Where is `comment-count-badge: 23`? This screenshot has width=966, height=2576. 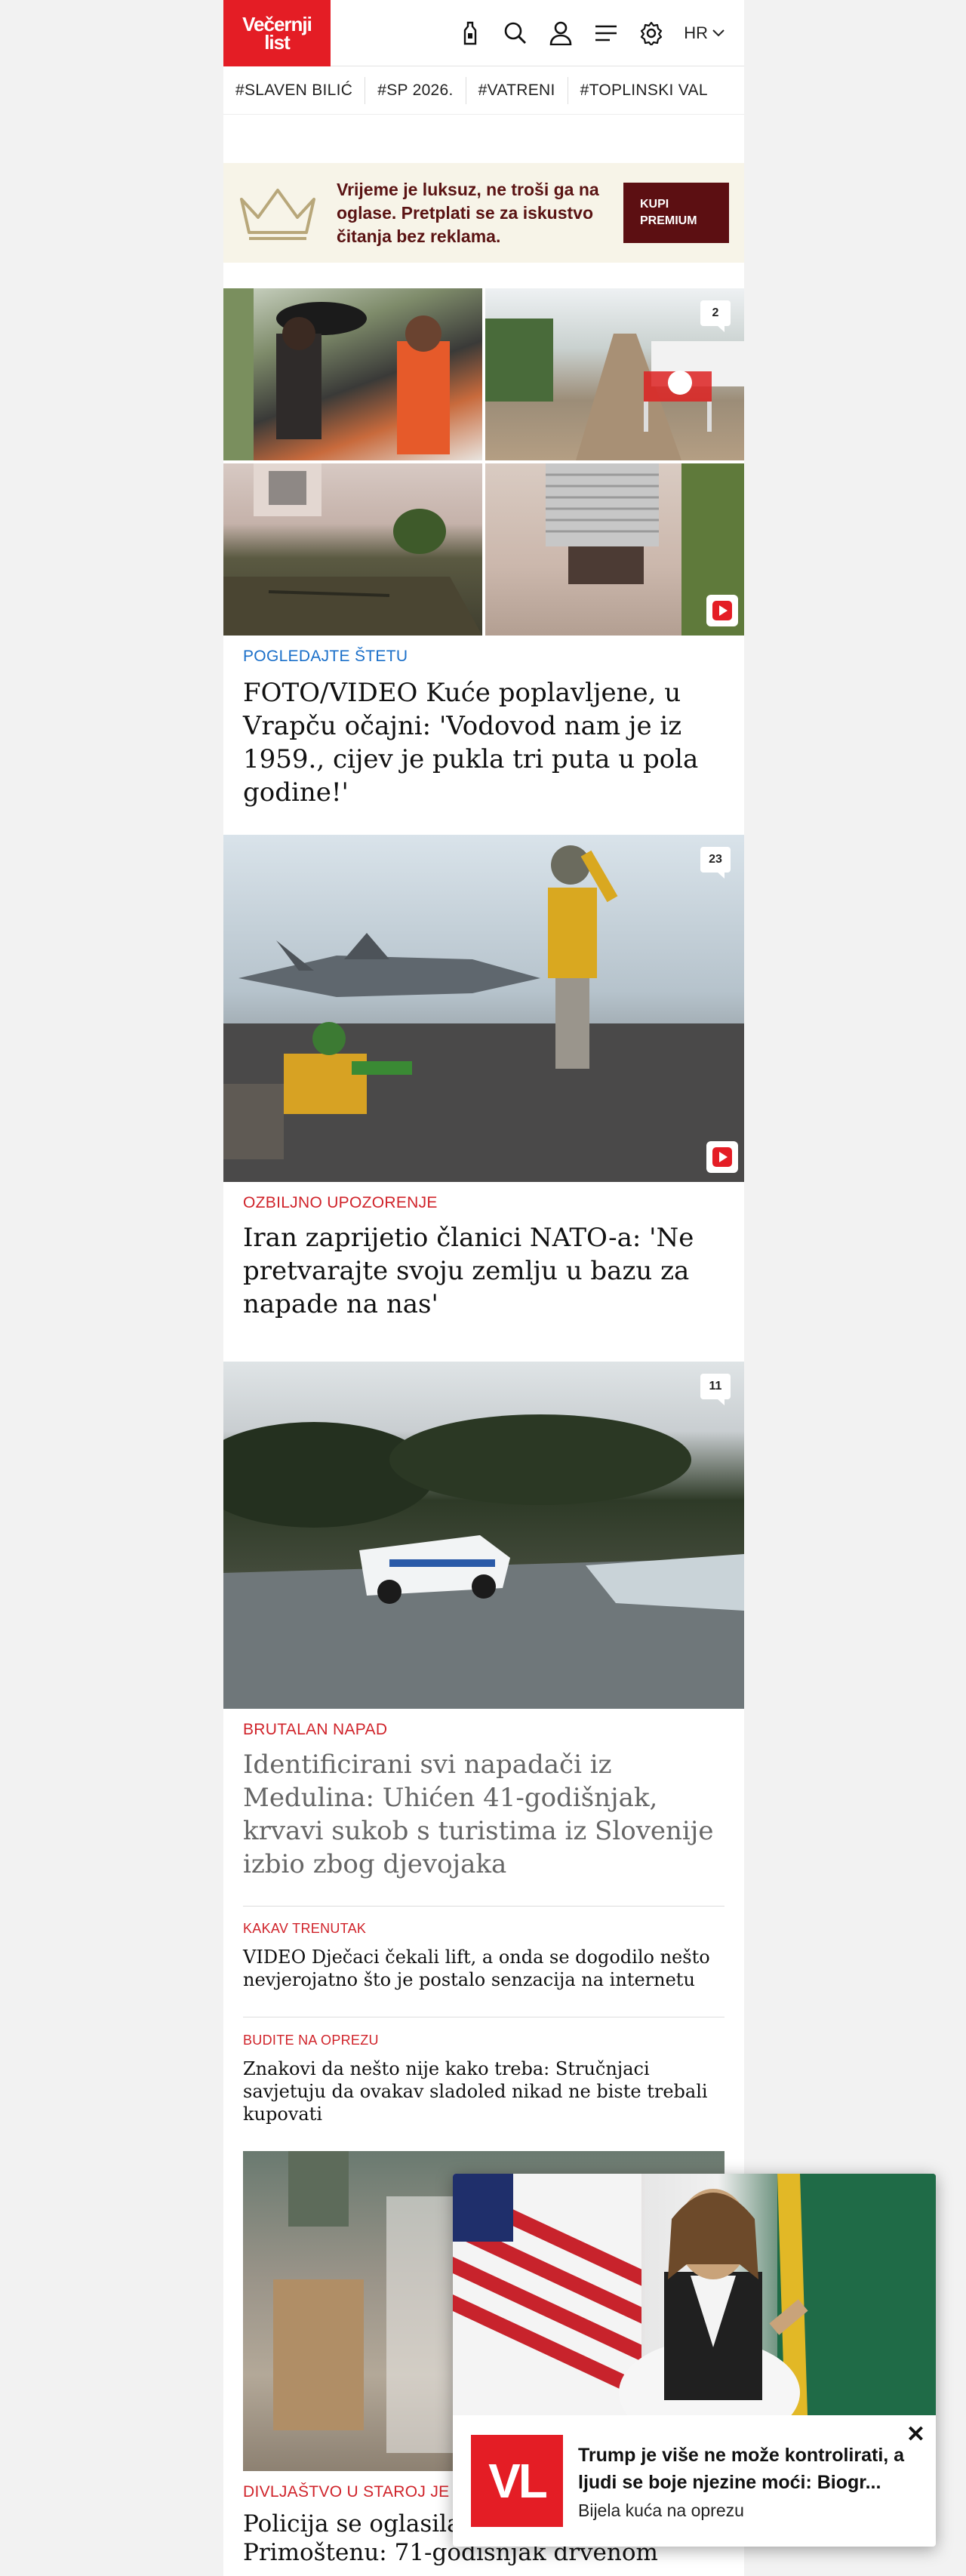 comment-count-badge: 23 is located at coordinates (715, 863).